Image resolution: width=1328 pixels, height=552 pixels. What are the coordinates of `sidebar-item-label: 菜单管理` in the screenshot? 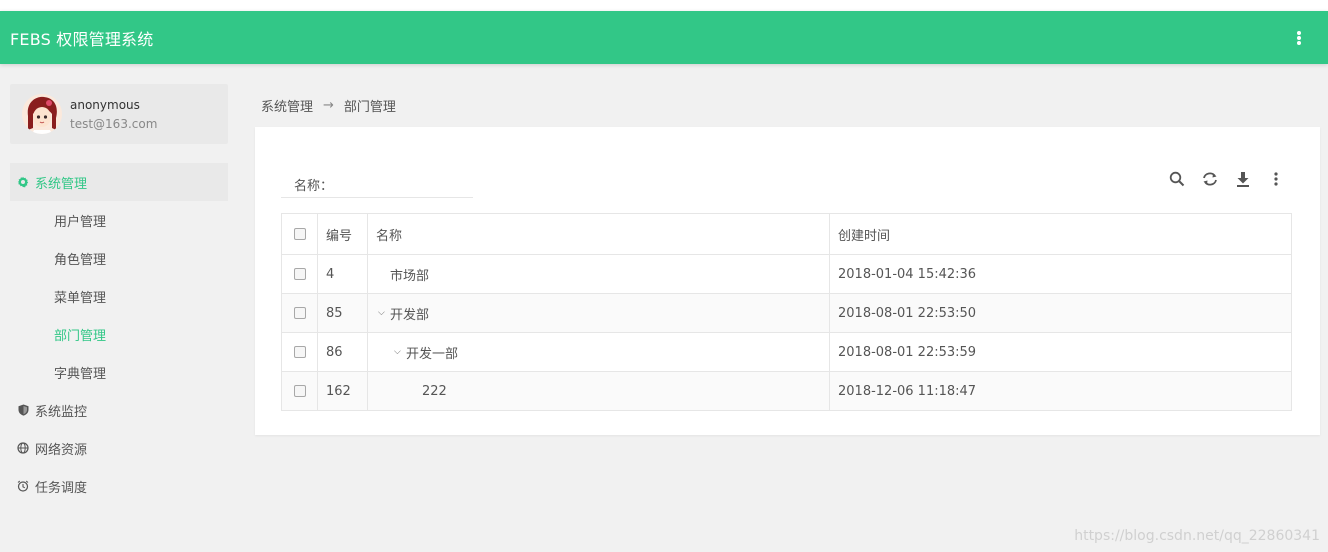 It's located at (80, 298).